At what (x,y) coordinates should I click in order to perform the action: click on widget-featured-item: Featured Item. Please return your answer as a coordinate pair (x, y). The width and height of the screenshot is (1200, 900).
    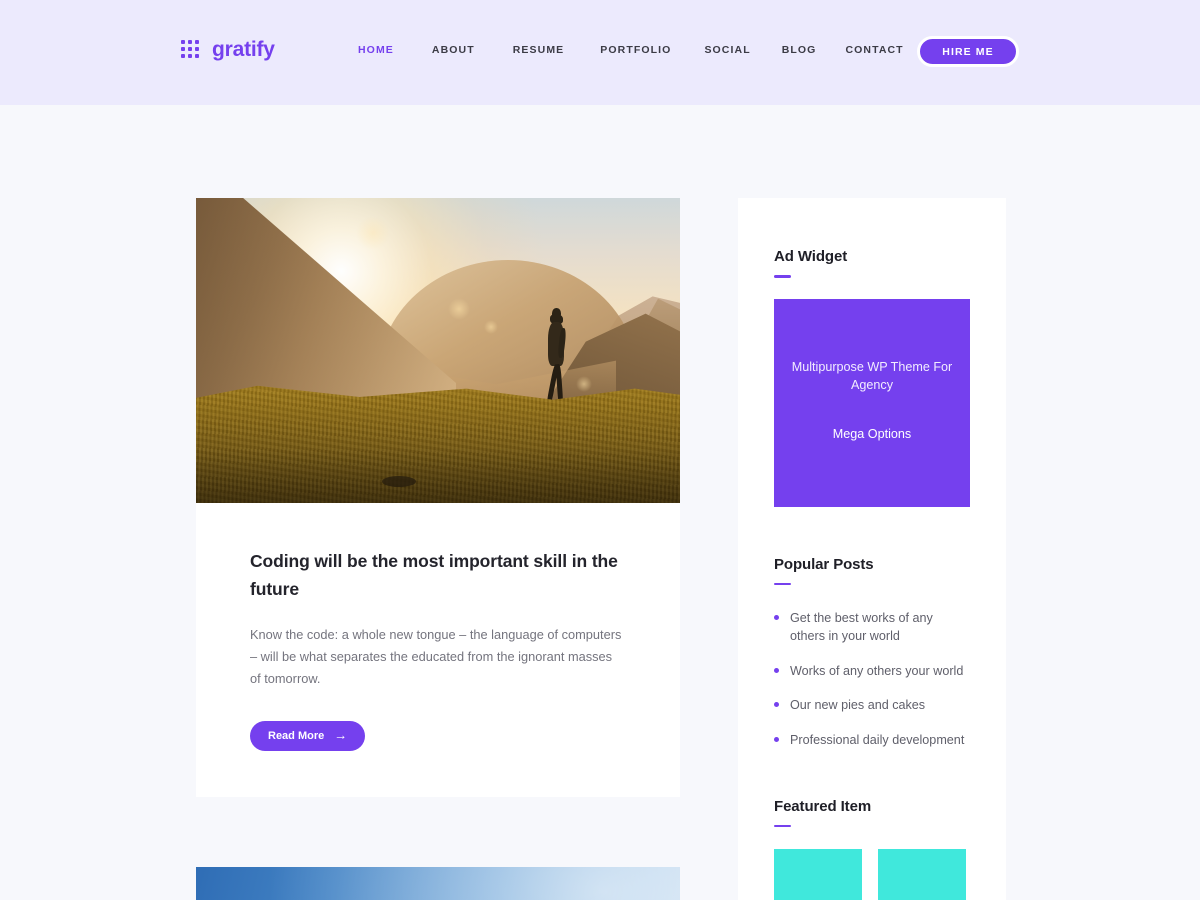
    Looking at the image, I should click on (872, 849).